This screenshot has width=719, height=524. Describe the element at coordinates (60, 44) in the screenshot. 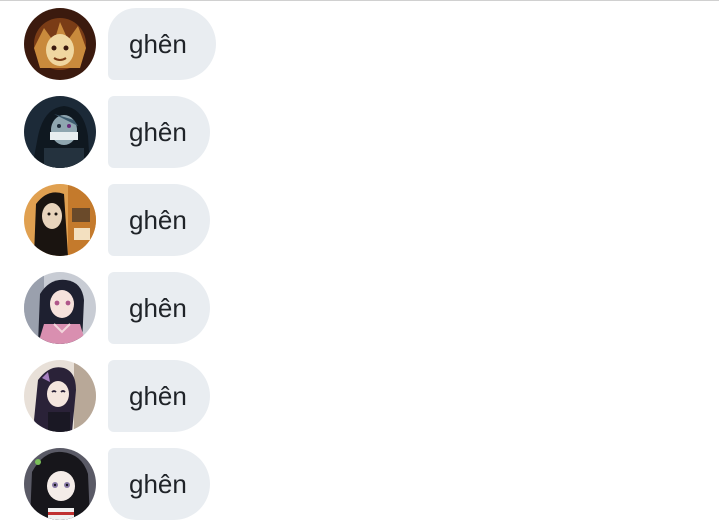

I see `anime-avatar-rengoku-icon` at that location.